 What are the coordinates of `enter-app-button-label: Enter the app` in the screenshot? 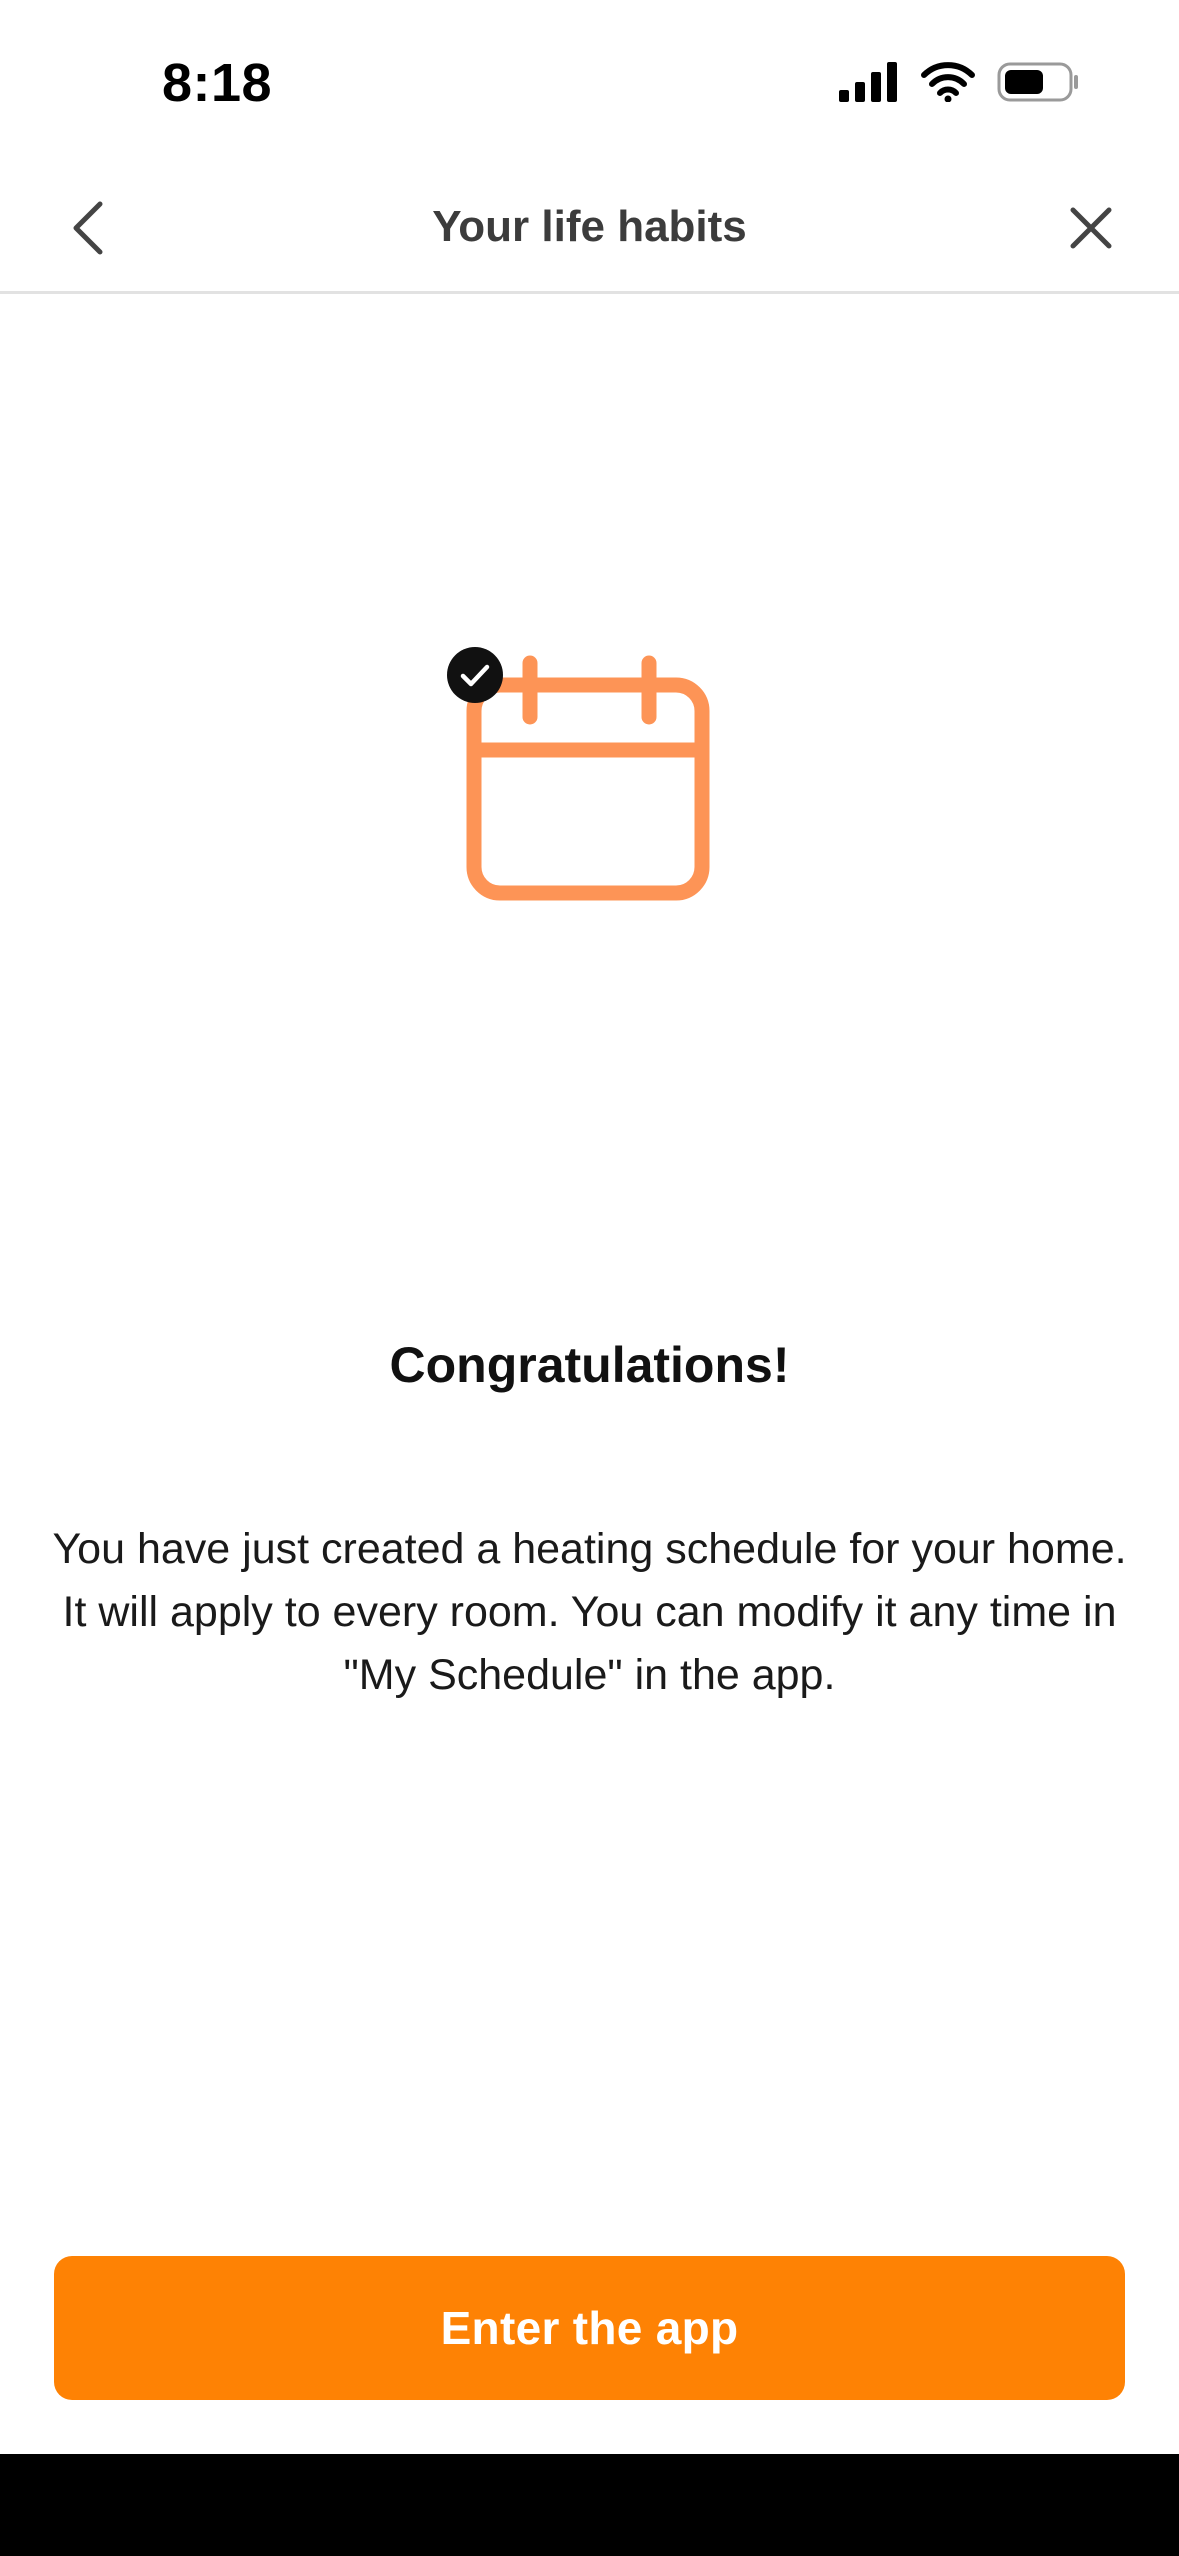 It's located at (589, 2328).